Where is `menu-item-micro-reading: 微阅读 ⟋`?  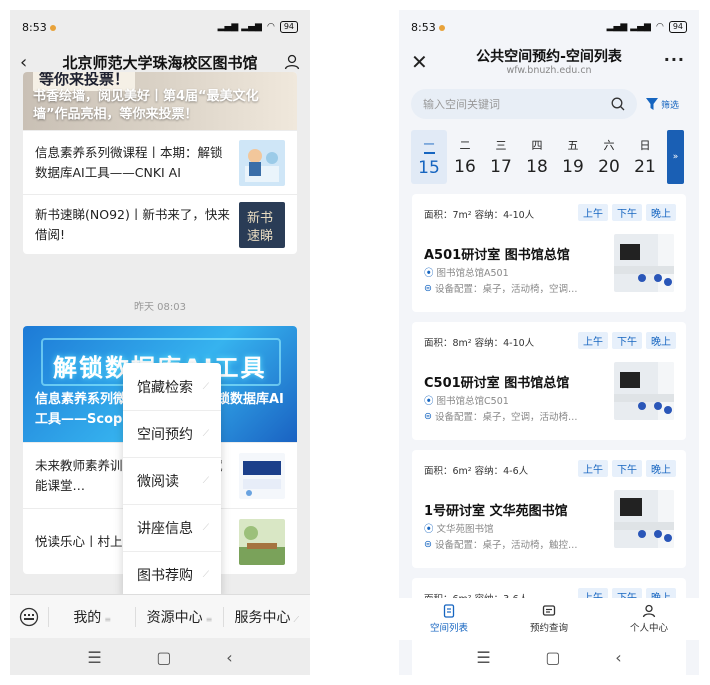 menu-item-micro-reading: 微阅读 ⟋ is located at coordinates (172, 480).